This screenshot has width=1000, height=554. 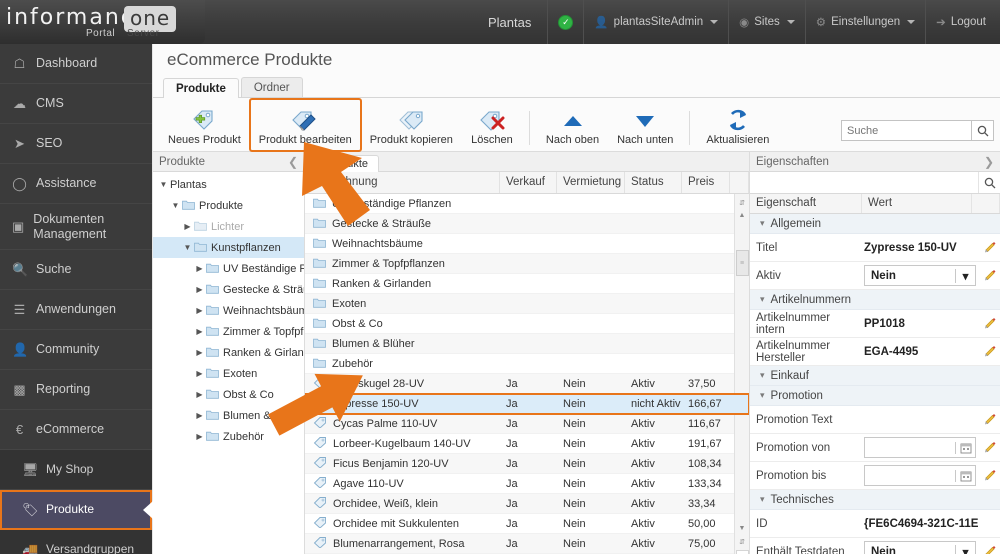 I want to click on column-header-bezeichnung: Bezeichnung, so click(x=402, y=182).